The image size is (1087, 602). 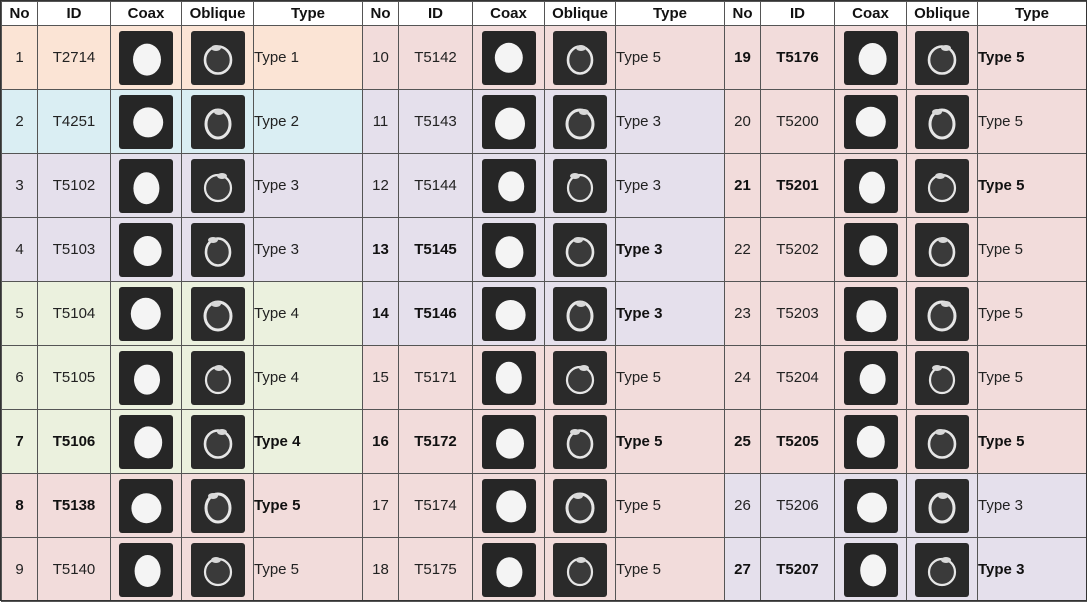 I want to click on row-number: 24, so click(x=742, y=377).